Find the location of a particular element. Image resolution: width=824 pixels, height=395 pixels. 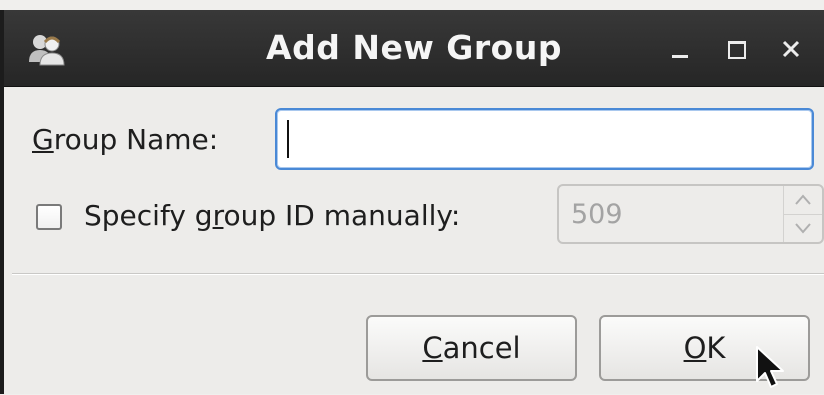

group-id-value: 509 is located at coordinates (597, 214).